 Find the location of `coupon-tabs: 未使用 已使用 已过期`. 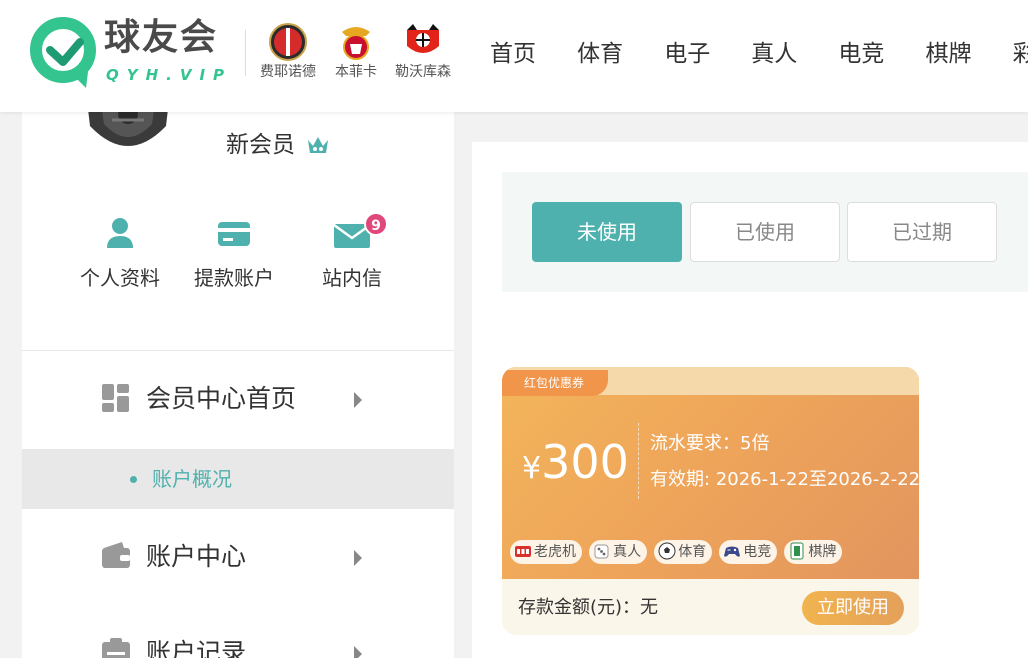

coupon-tabs: 未使用 已使用 已过期 is located at coordinates (765, 232).